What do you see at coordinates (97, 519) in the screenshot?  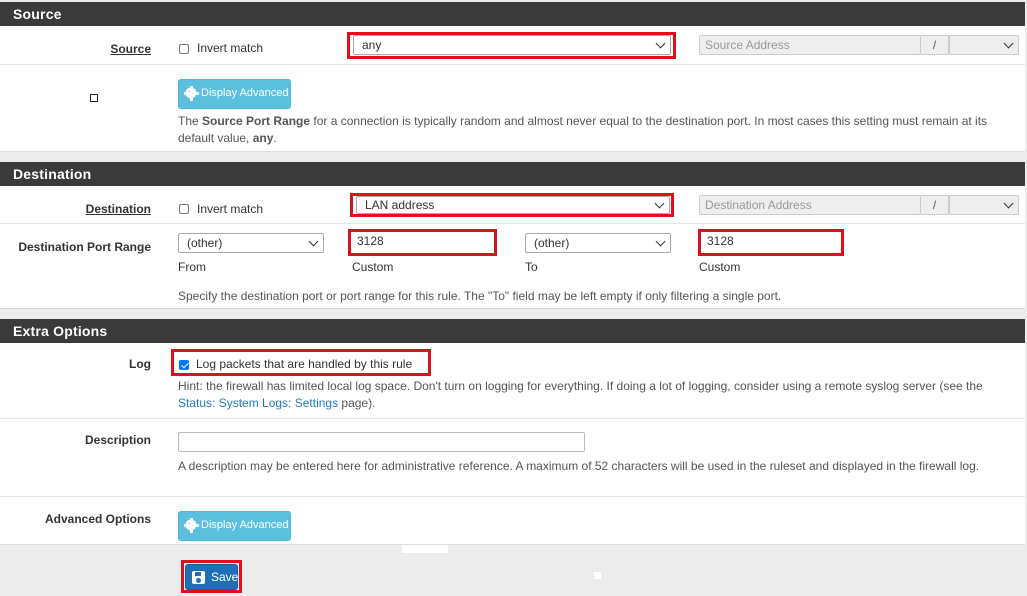 I see `advanced-options-label: Advanced Options` at bounding box center [97, 519].